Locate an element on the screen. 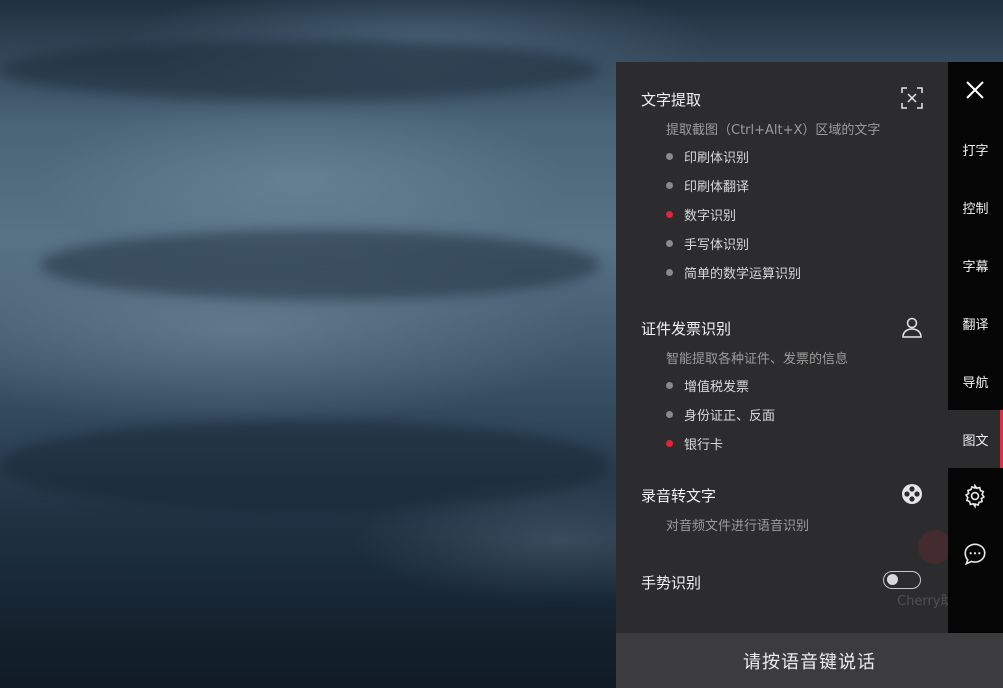 The width and height of the screenshot is (1003, 688). film-reel-icon is located at coordinates (912, 494).